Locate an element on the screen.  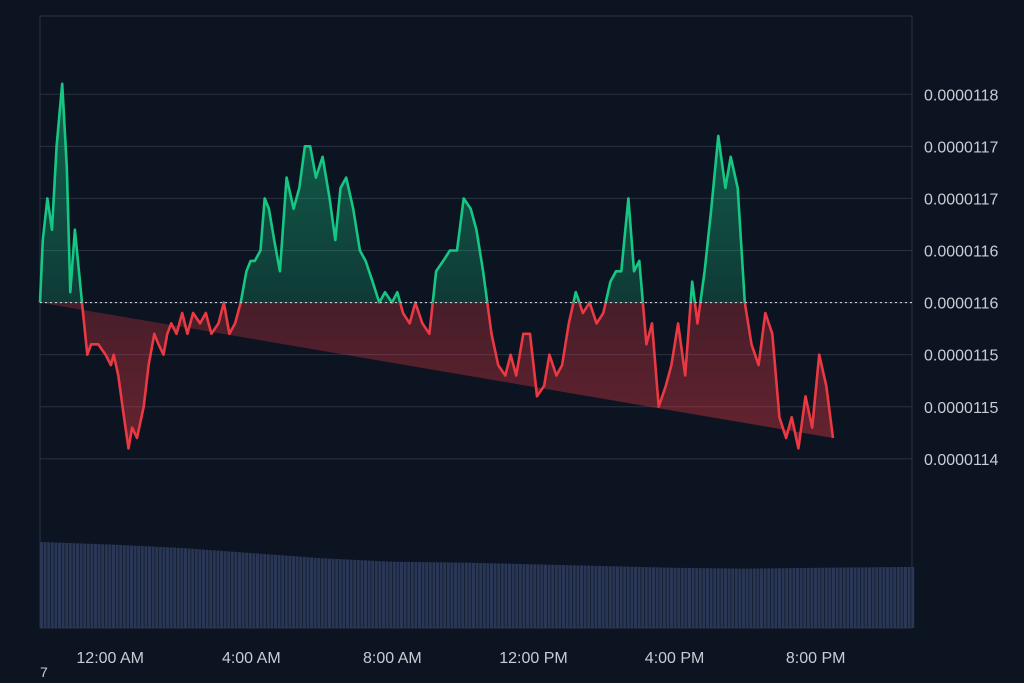
y-tick-label: 0.0000117 is located at coordinates (961, 147).